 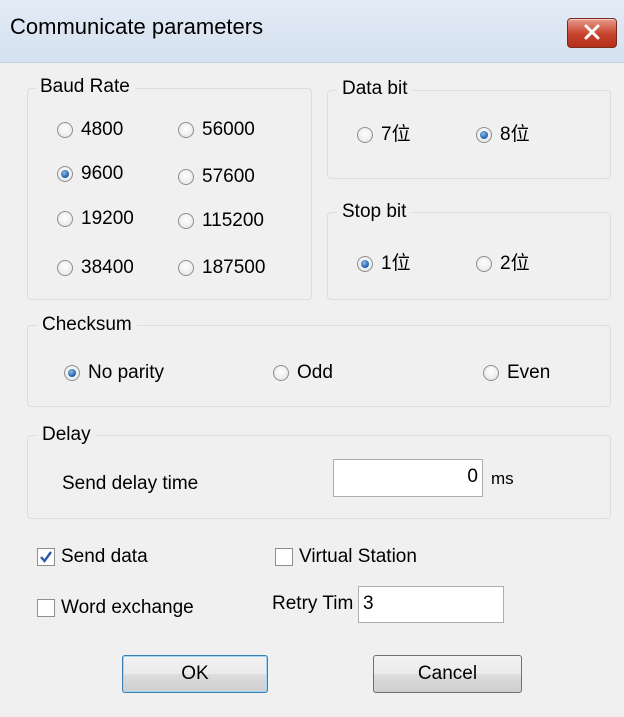 What do you see at coordinates (384, 264) in the screenshot?
I see `stop-bit-1-radio: 1位` at bounding box center [384, 264].